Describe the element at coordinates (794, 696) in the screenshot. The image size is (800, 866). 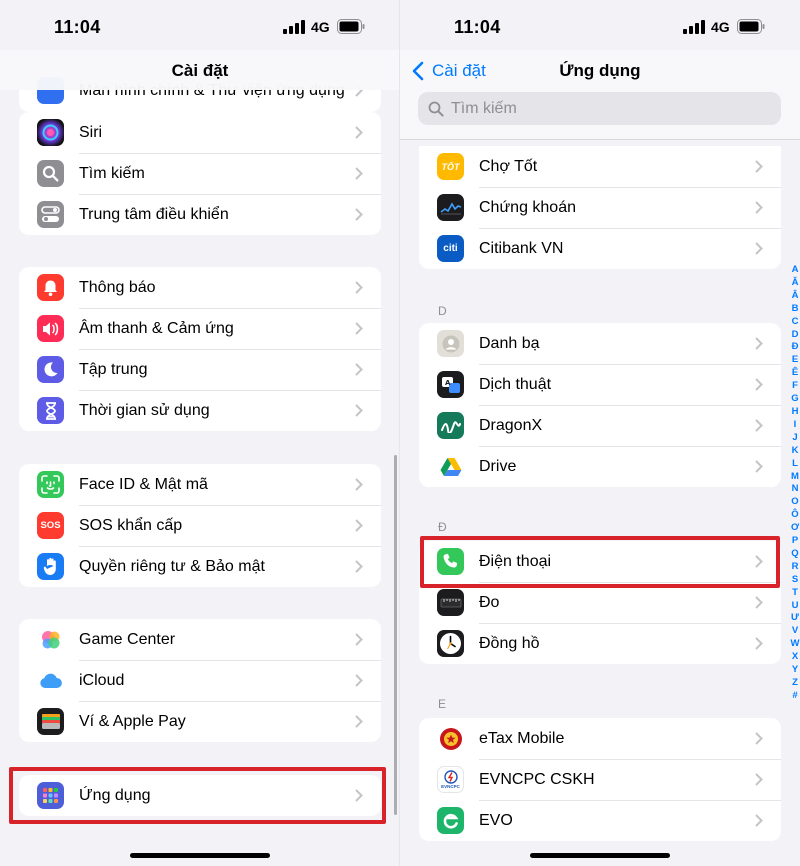
I see `index-letter: #` at that location.